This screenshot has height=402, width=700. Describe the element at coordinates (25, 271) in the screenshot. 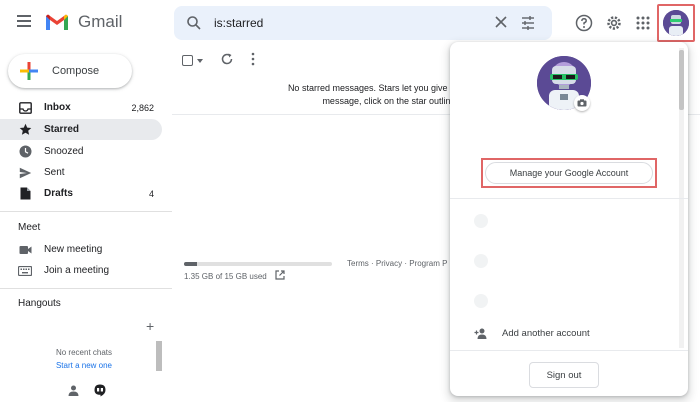

I see `keyboard-icon` at that location.